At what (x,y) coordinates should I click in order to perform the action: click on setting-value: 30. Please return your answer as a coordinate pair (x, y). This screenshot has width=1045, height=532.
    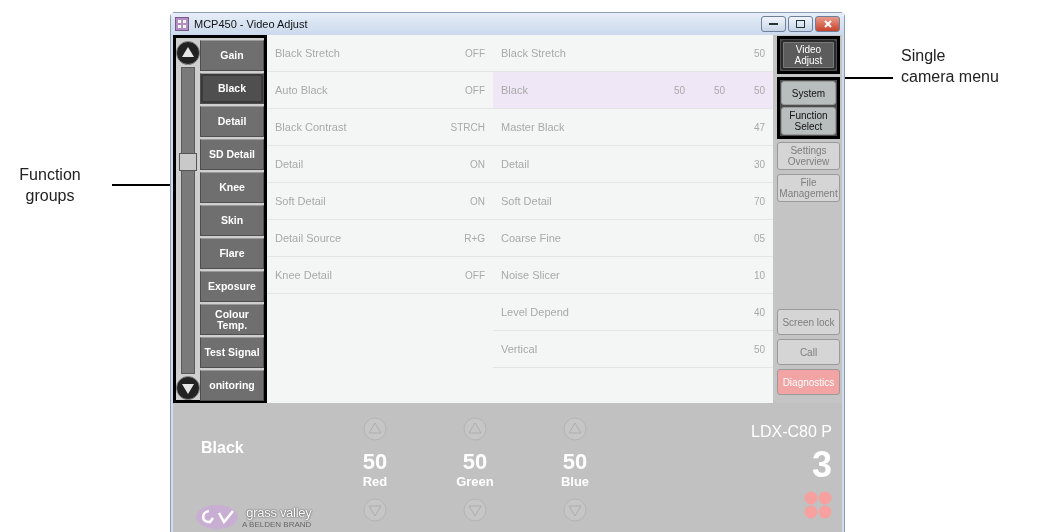
    Looking at the image, I should click on (758, 164).